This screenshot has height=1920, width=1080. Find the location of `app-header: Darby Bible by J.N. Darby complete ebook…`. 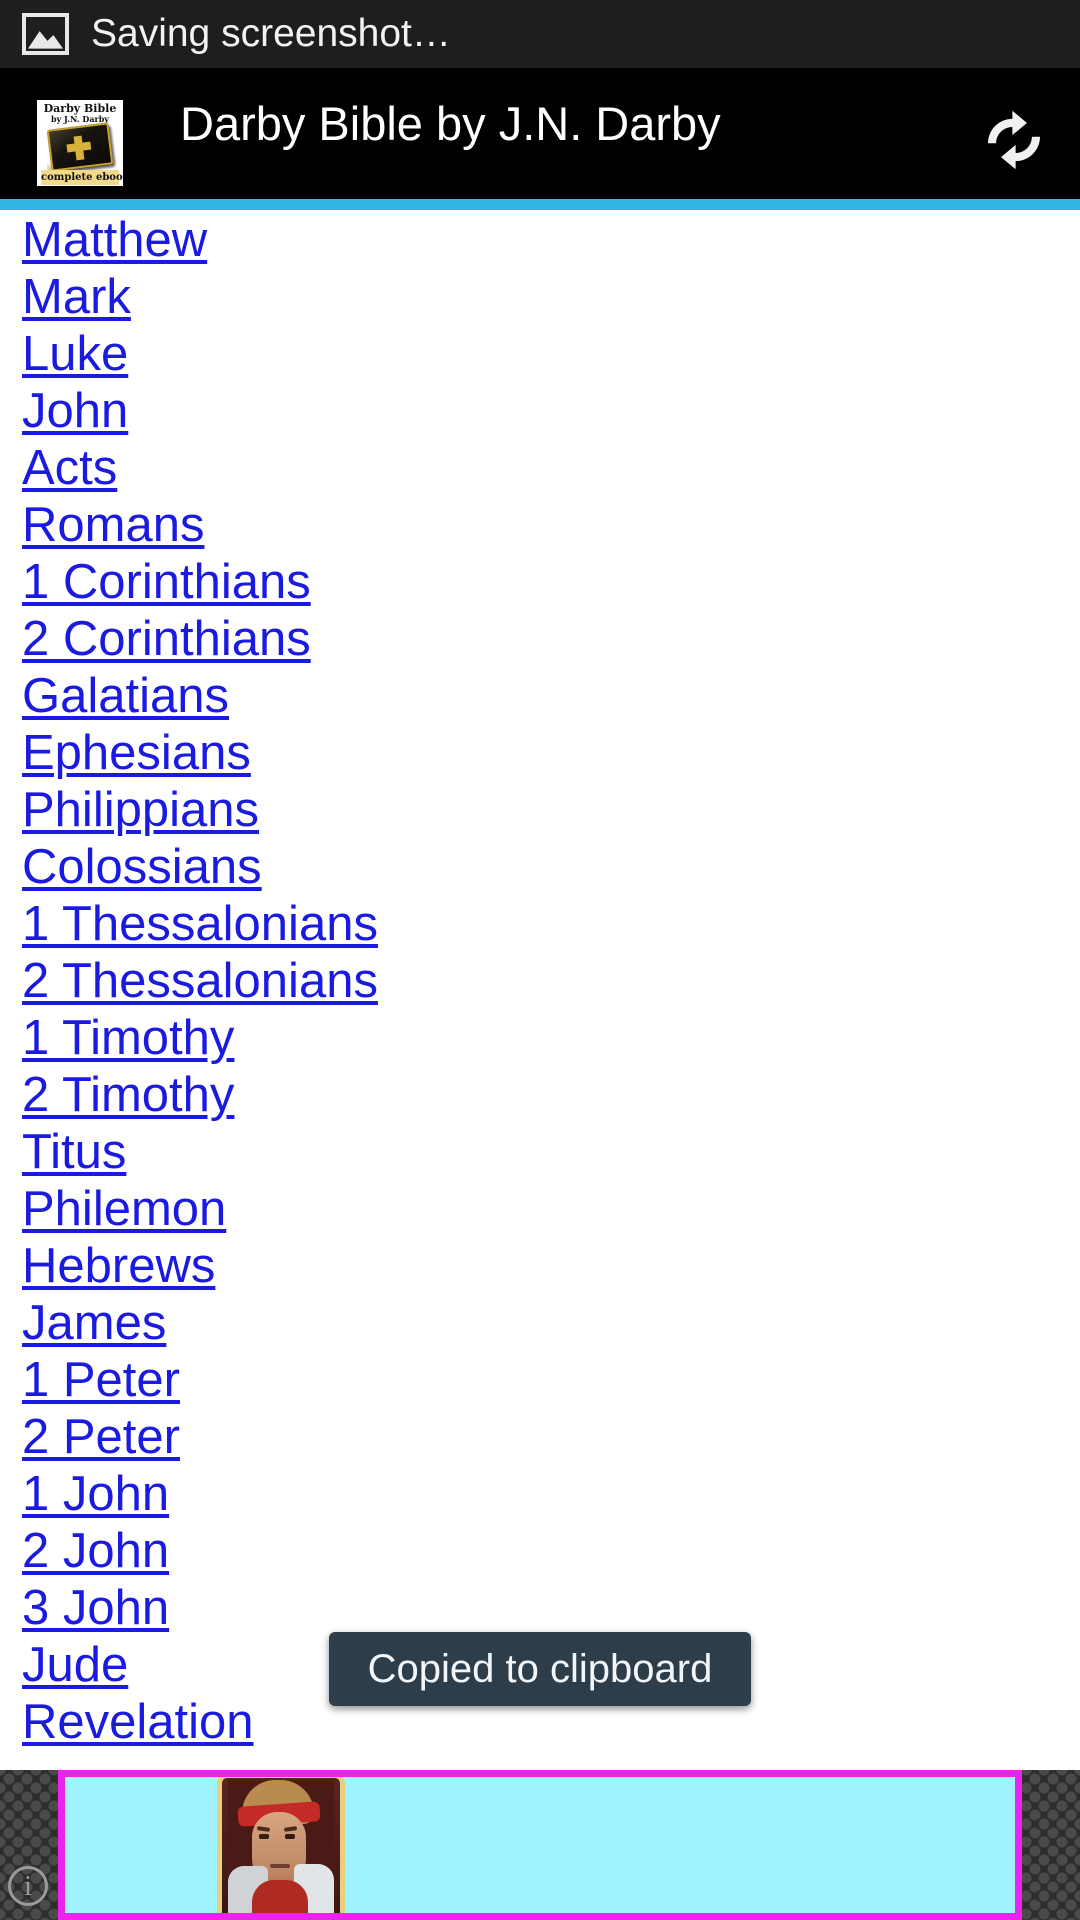

app-header: Darby Bible by J.N. Darby complete ebook… is located at coordinates (540, 152).